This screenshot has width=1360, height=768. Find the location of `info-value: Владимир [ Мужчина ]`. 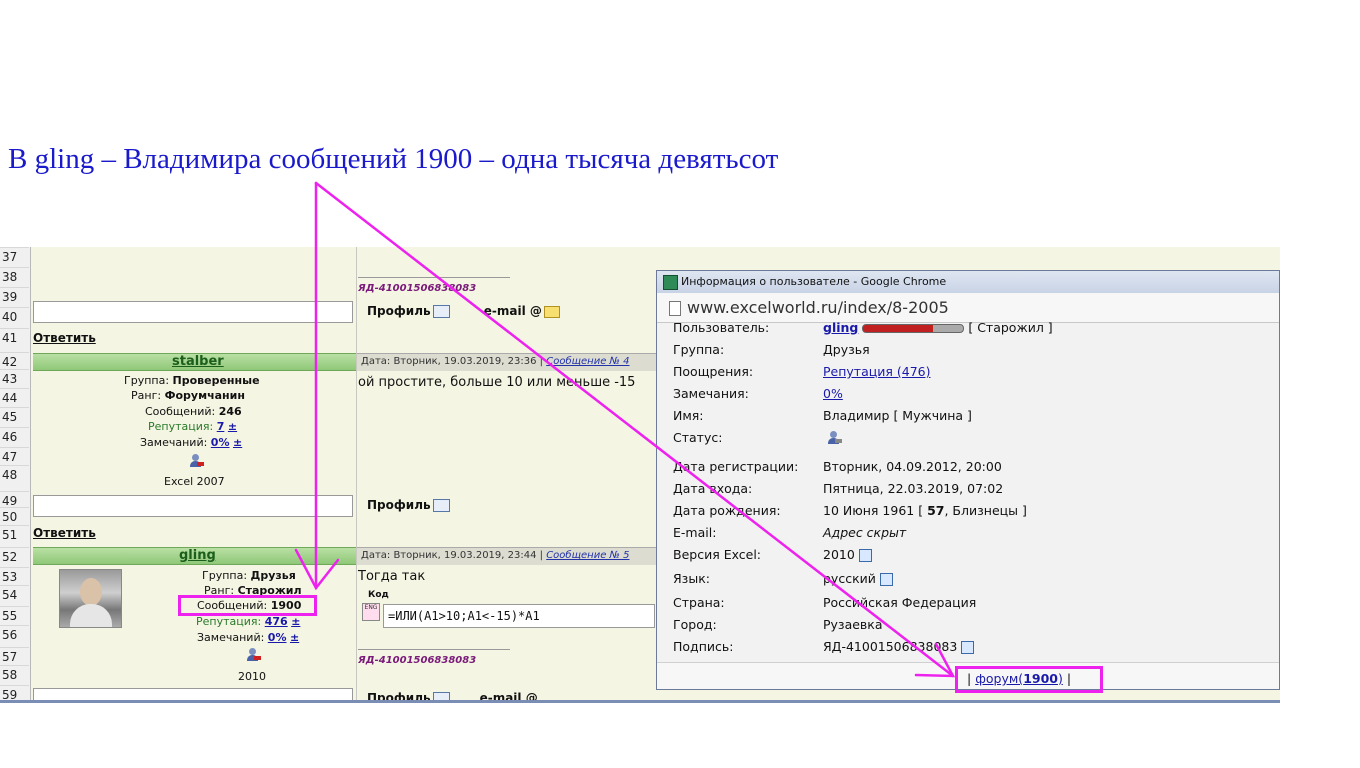

info-value: Владимир [ Мужчина ] is located at coordinates (897, 415).